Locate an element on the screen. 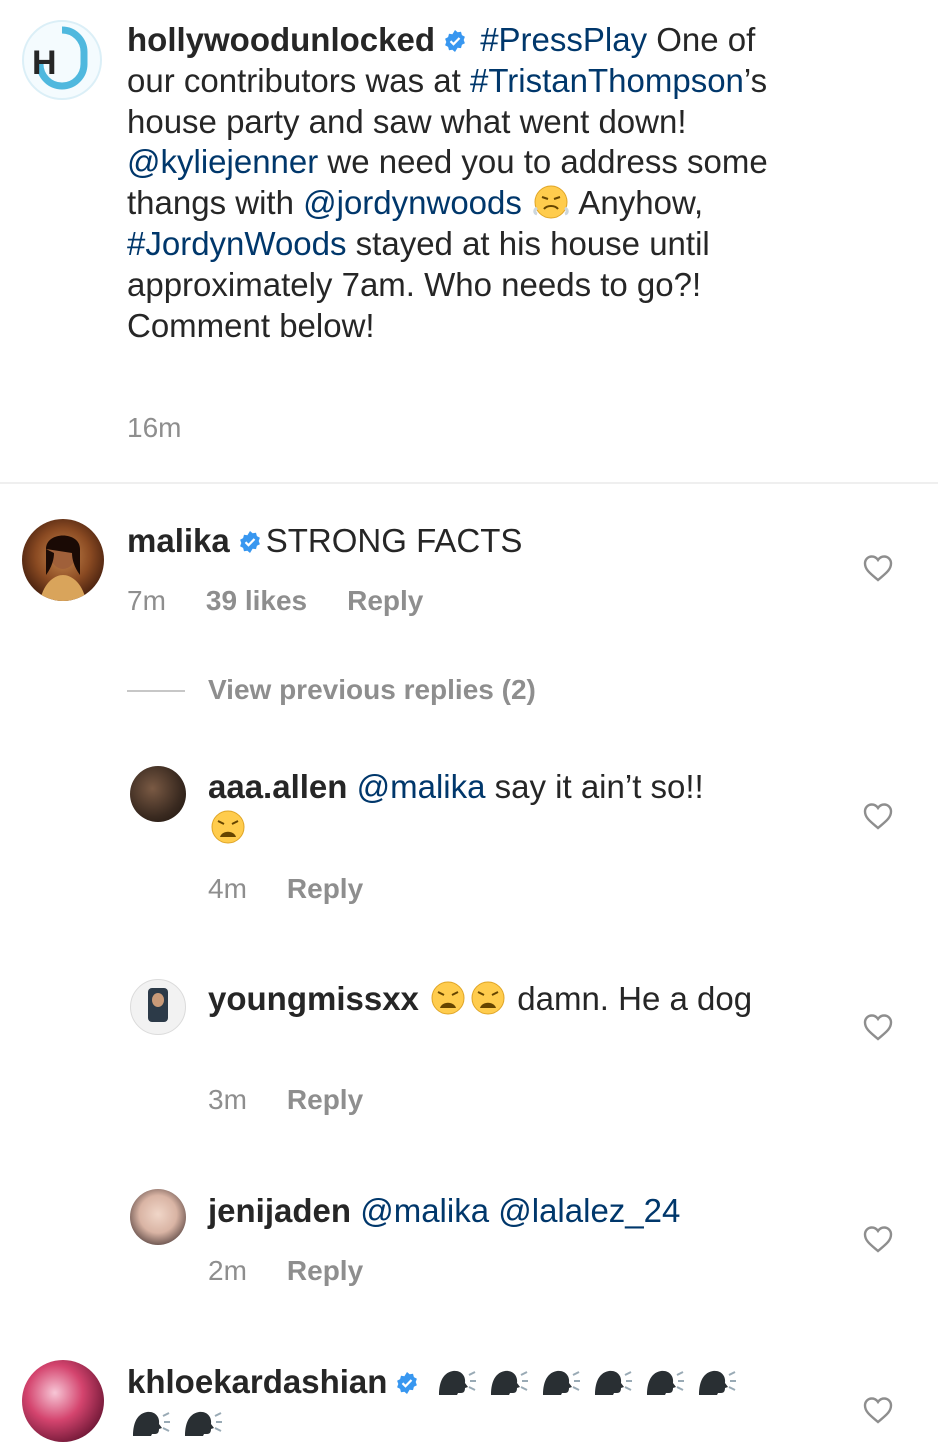 The width and height of the screenshot is (938, 1443). comment-meta: 3m Reply is located at coordinates (285, 1100).